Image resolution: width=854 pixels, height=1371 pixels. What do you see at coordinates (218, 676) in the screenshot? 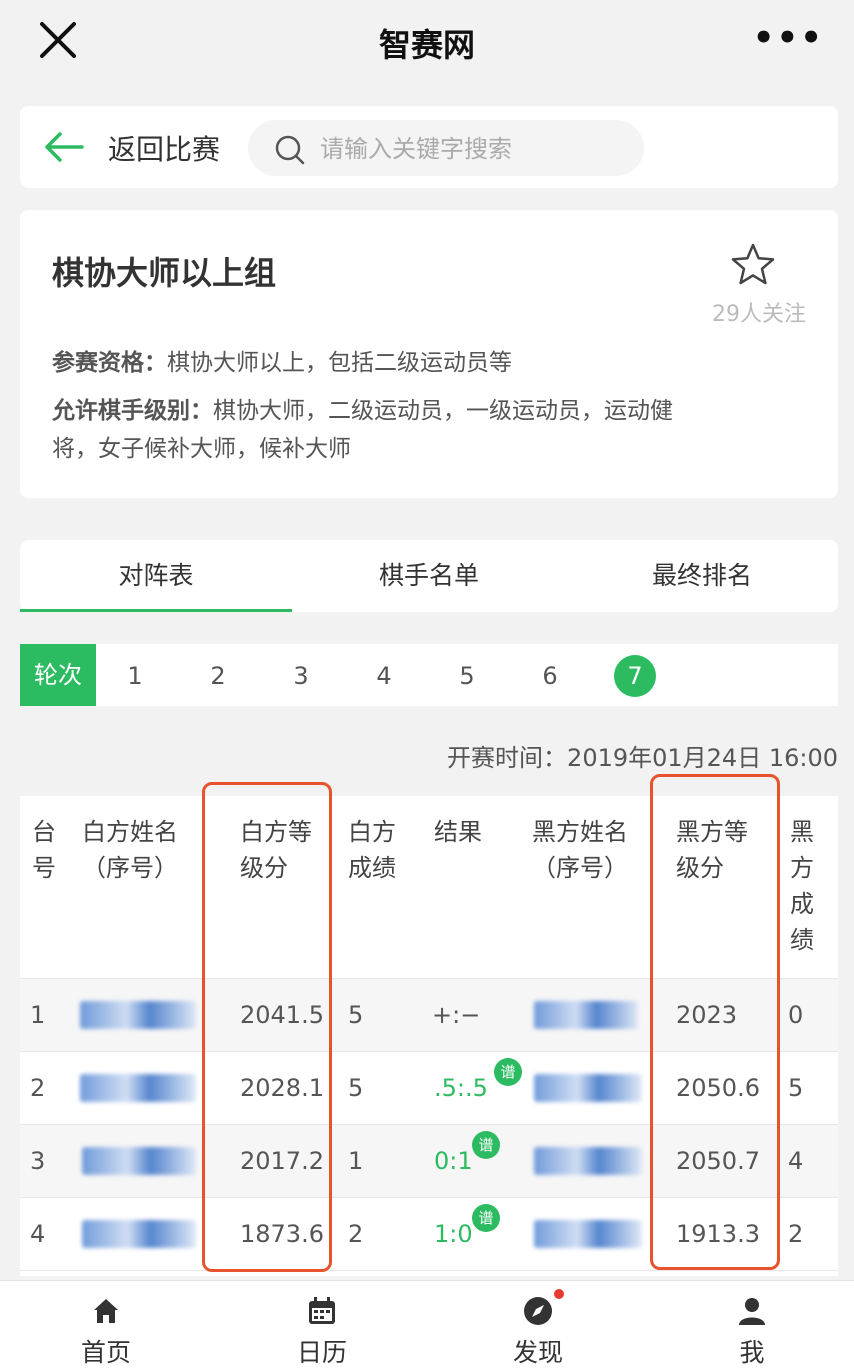
I see `round-2: 2` at bounding box center [218, 676].